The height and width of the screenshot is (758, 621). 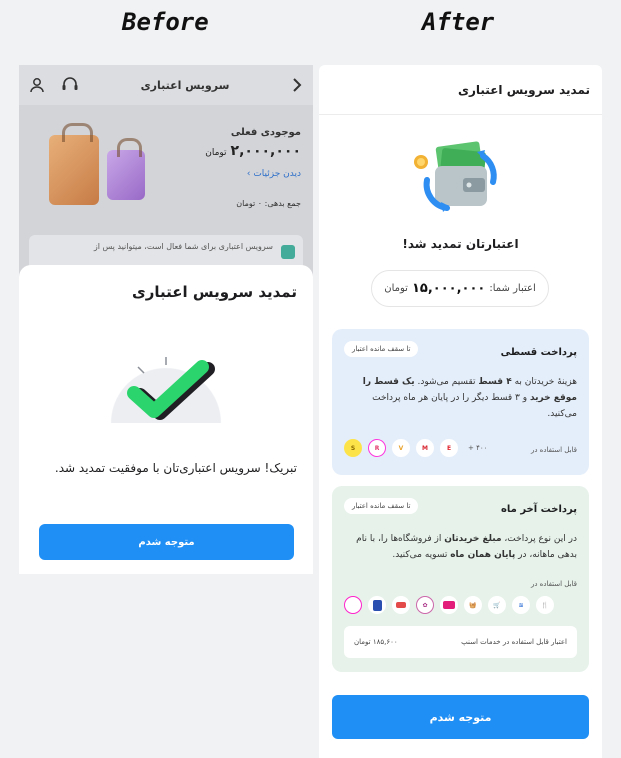 What do you see at coordinates (449, 448) in the screenshot?
I see `merchant-logo-icon: E` at bounding box center [449, 448].